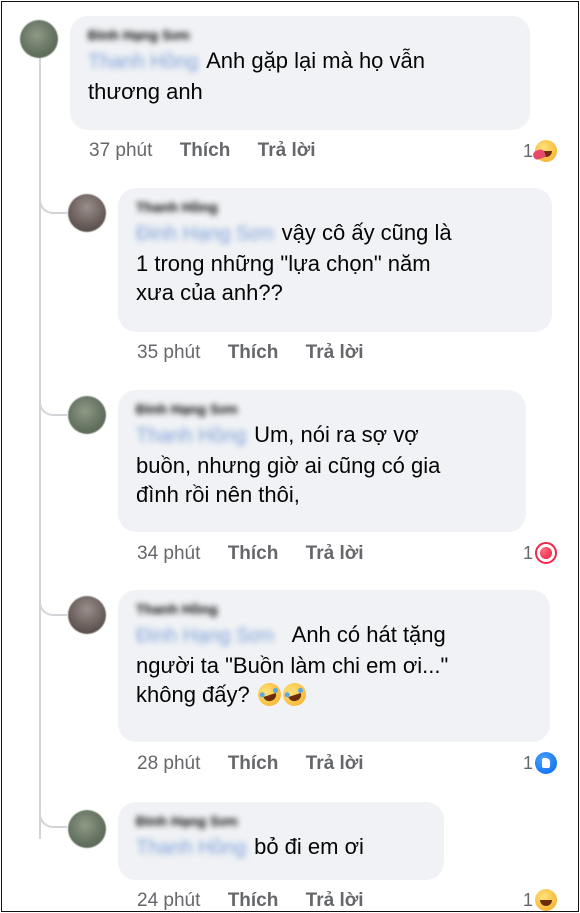  What do you see at coordinates (292, 665) in the screenshot?
I see `comment-line: người ta "Buồn làm chi em ơi..."` at bounding box center [292, 665].